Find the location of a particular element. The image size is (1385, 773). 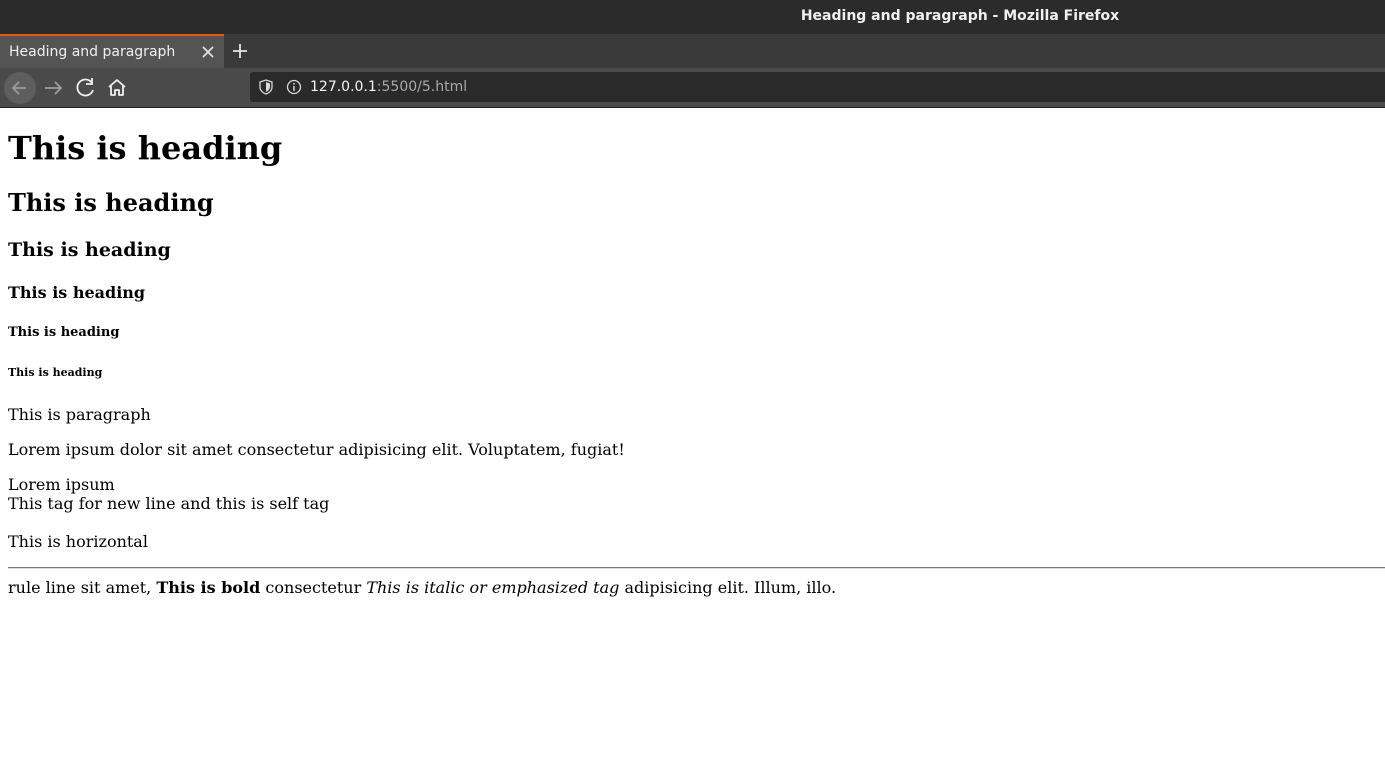

back-button is located at coordinates (20, 88).